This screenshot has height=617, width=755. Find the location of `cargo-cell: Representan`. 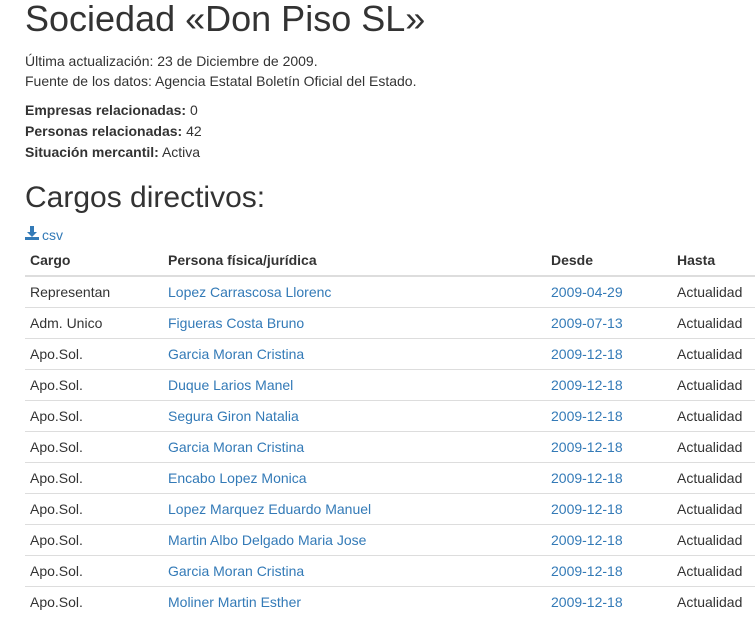

cargo-cell: Representan is located at coordinates (94, 292).